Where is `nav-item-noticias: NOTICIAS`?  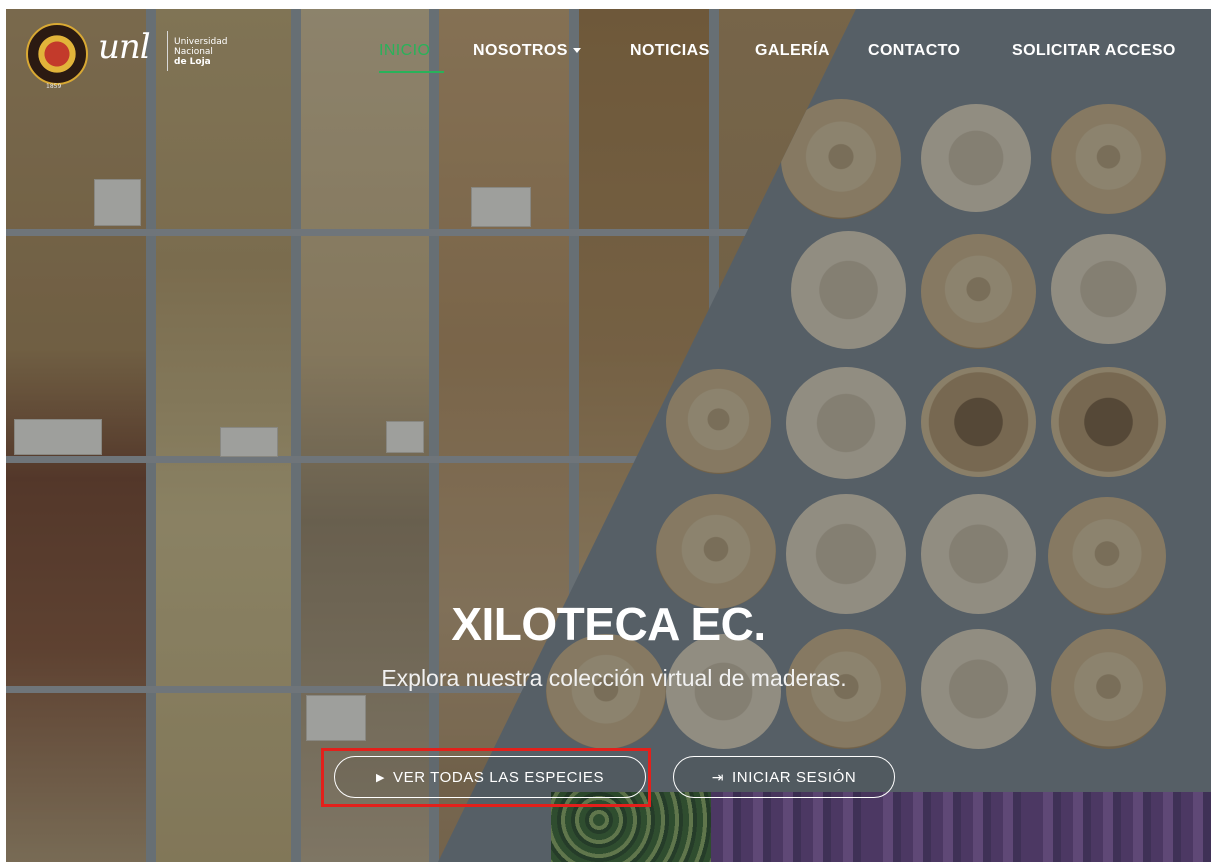 nav-item-noticias: NOTICIAS is located at coordinates (670, 51).